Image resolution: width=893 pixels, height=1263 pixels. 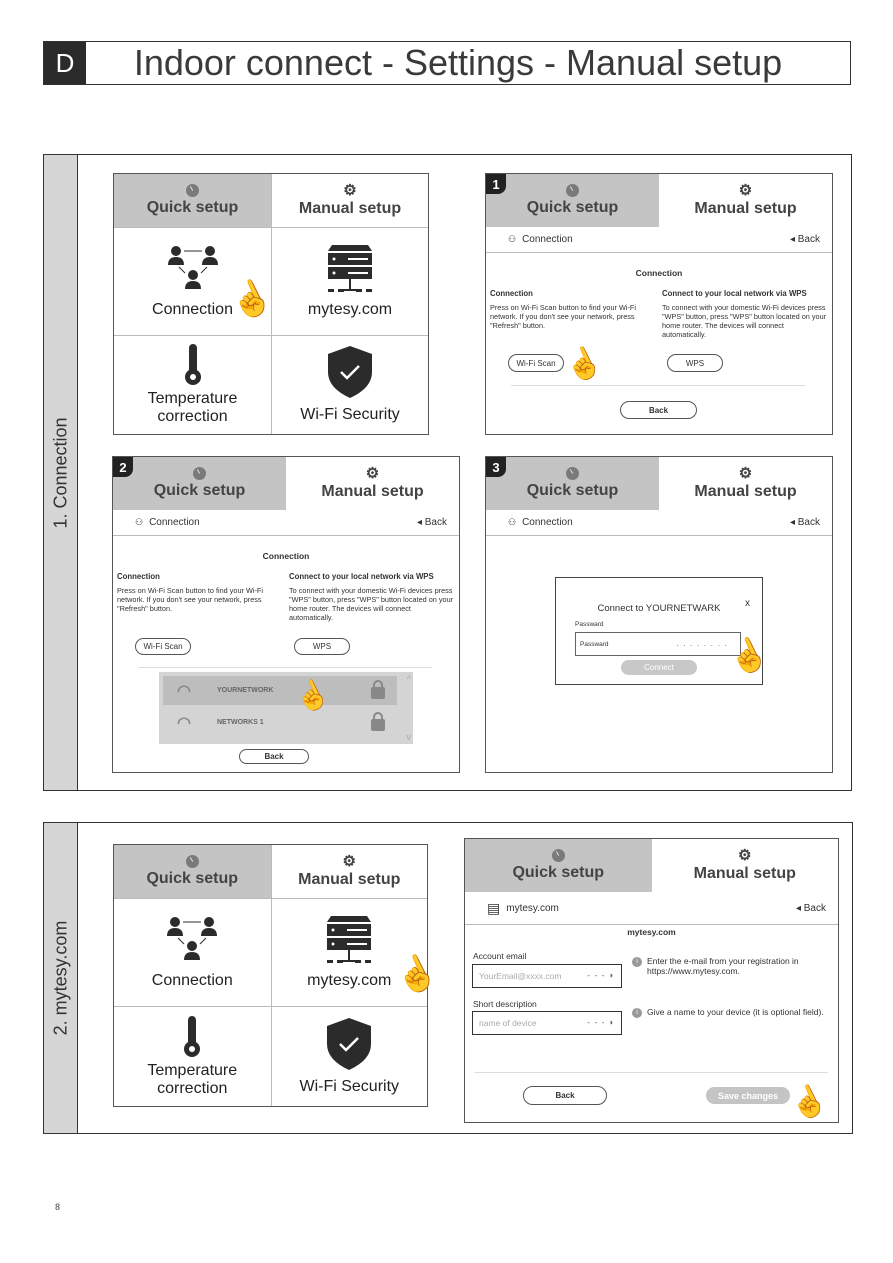 I want to click on menu-item-connection: Connection, so click(x=192, y=952).